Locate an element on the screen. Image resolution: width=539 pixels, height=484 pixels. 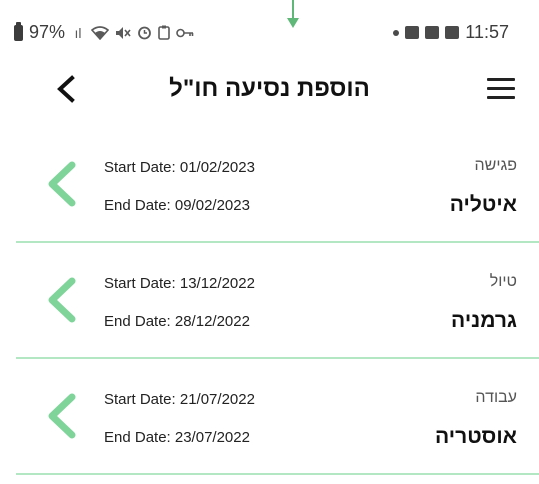
key-icon is located at coordinates (185, 32).